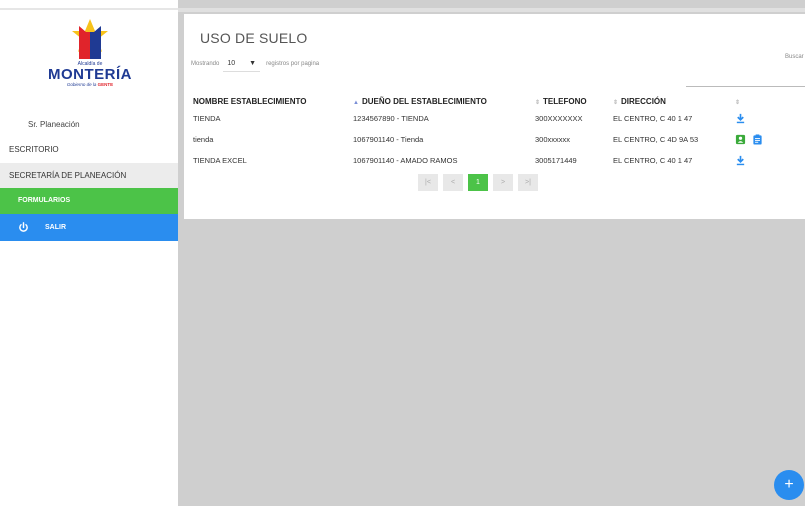 The width and height of the screenshot is (805, 506). What do you see at coordinates (89, 9) in the screenshot?
I see `sidebar-divider` at bounding box center [89, 9].